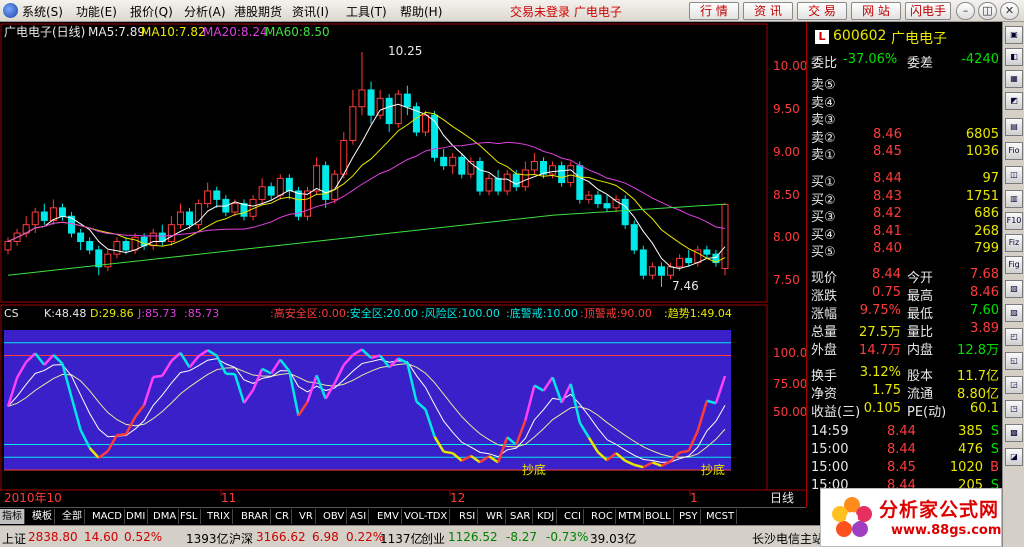 The width and height of the screenshot is (1024, 547). Describe the element at coordinates (987, 11) in the screenshot. I see `restore-icon: ◫` at that location.